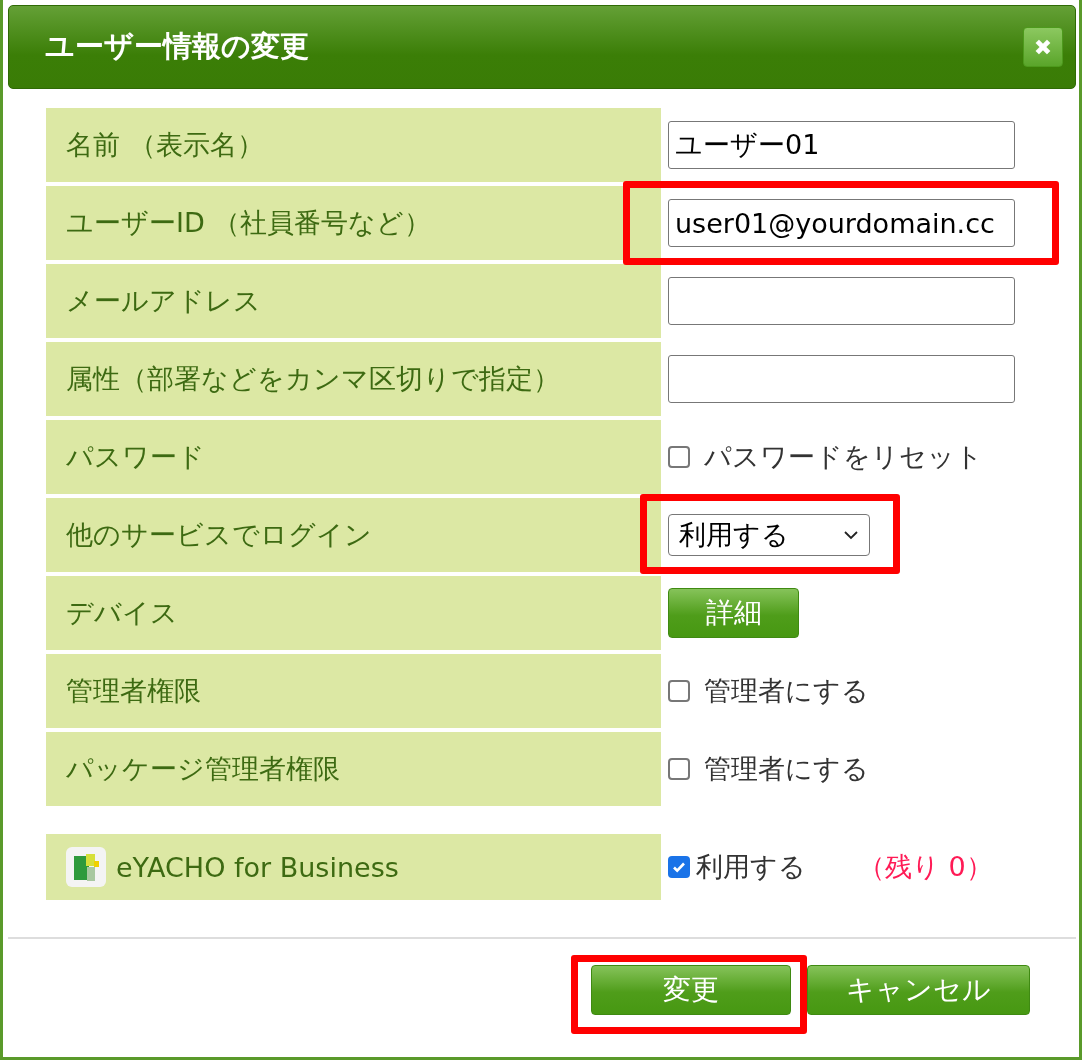  Describe the element at coordinates (1043, 47) in the screenshot. I see `close-button: ✖` at that location.